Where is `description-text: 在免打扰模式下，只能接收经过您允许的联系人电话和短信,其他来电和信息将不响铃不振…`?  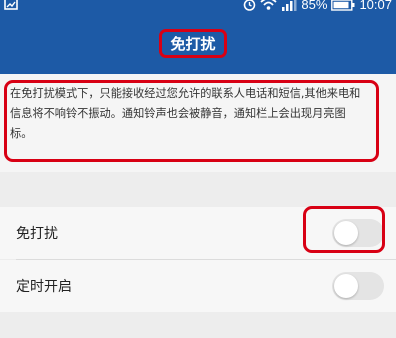
description-text: 在免打扰模式下，只能接收经过您允许的联系人电话和短信,其他来电和信息将不响铃不振… is located at coordinates (185, 113).